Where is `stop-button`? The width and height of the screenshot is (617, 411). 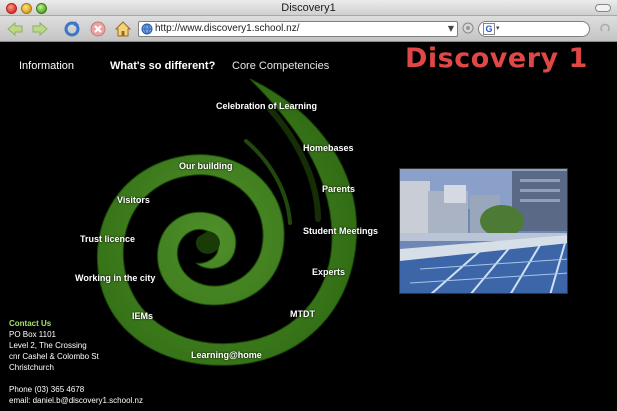
stop-button is located at coordinates (98, 29).